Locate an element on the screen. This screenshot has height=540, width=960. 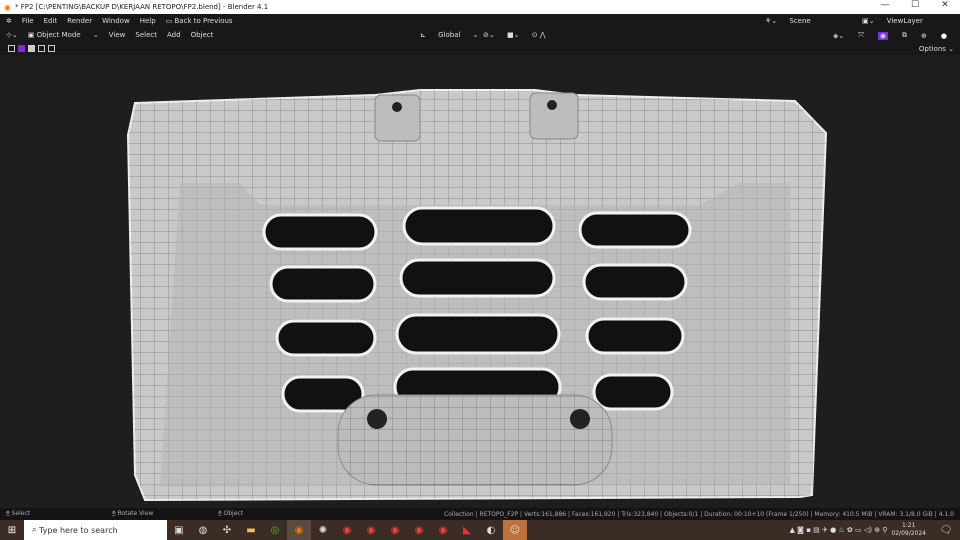
clock-time: 1:21 is located at coordinates (908, 525).